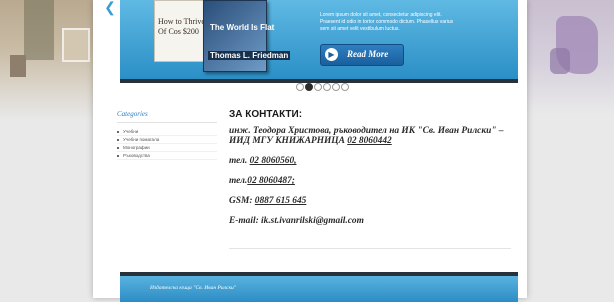 The image size is (614, 302). Describe the element at coordinates (136, 147) in the screenshot. I see `sidebar-item-label: Монографии` at that location.